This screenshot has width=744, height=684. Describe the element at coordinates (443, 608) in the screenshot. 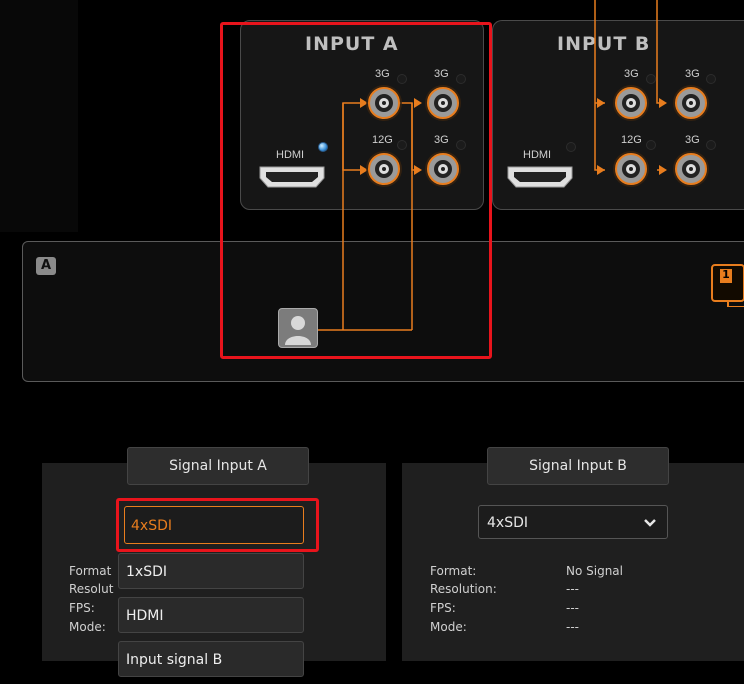

I see `signal-input-b-fps-label: FPS:` at that location.